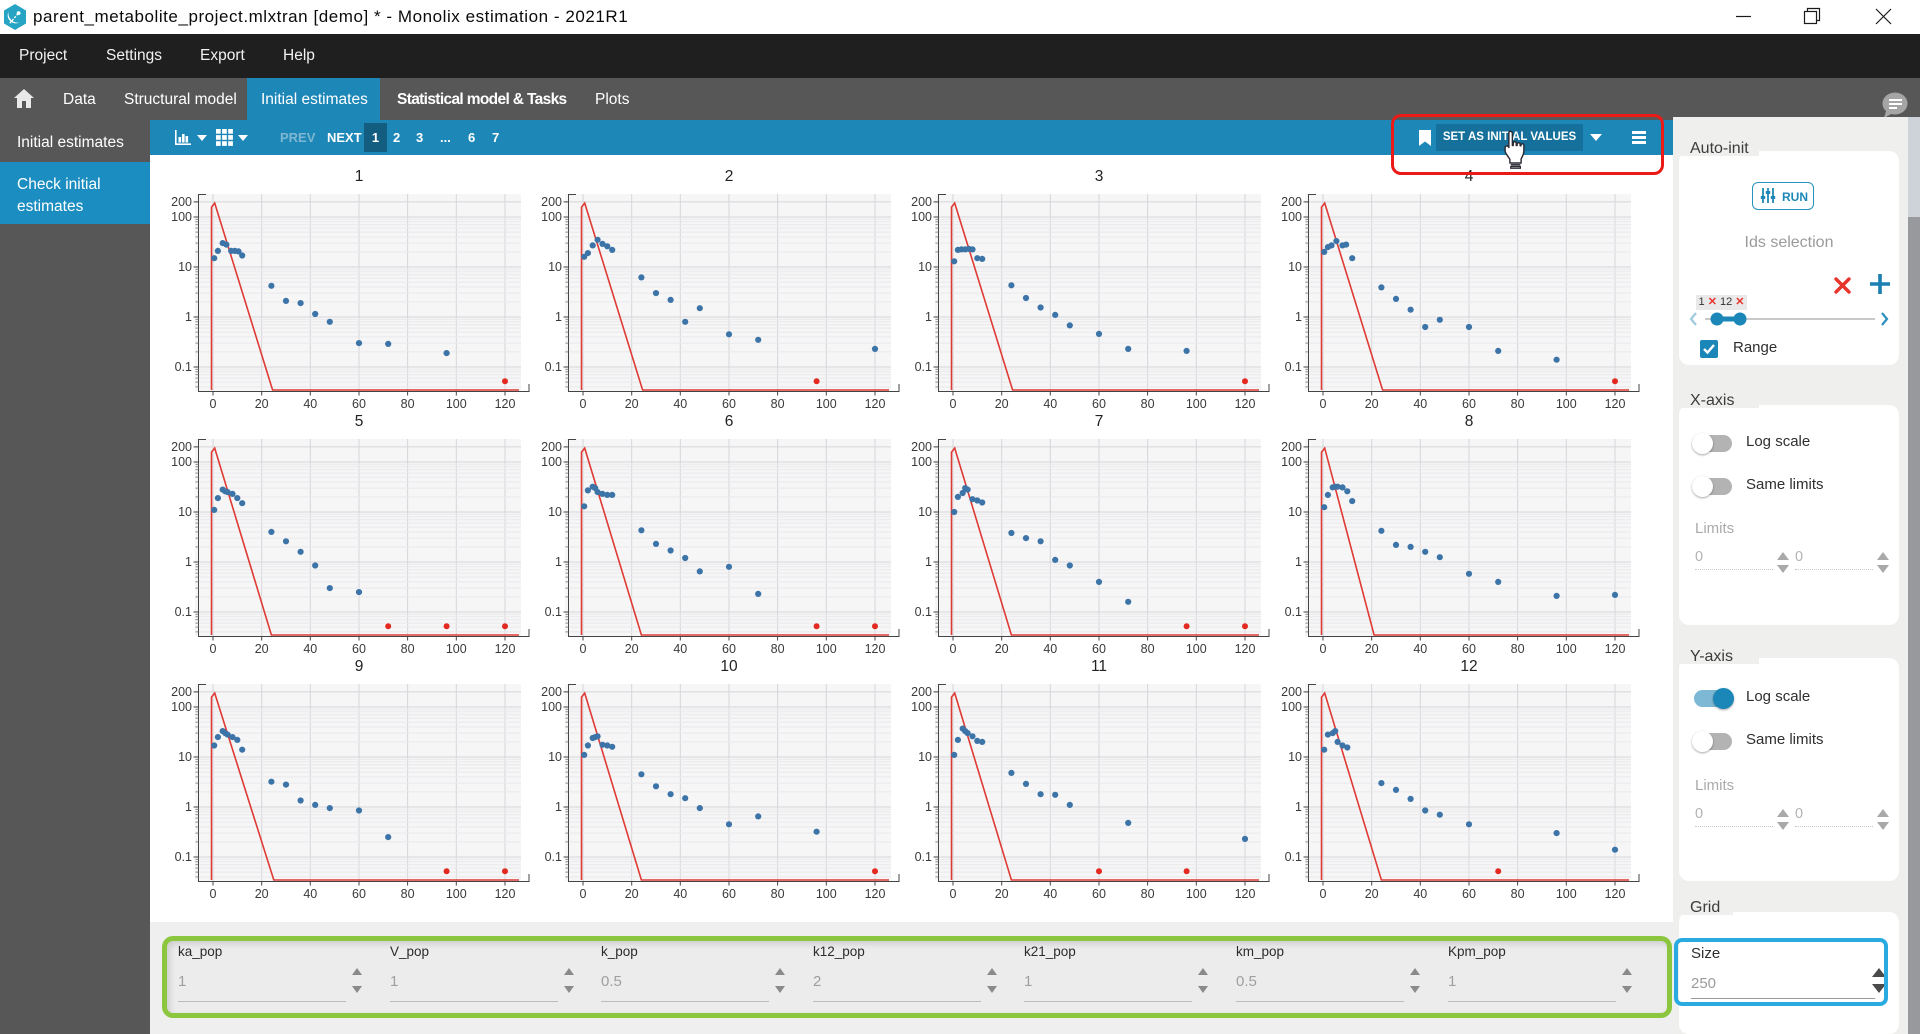 This screenshot has height=1034, width=1920. I want to click on svg-text: 11, so click(1099, 666).